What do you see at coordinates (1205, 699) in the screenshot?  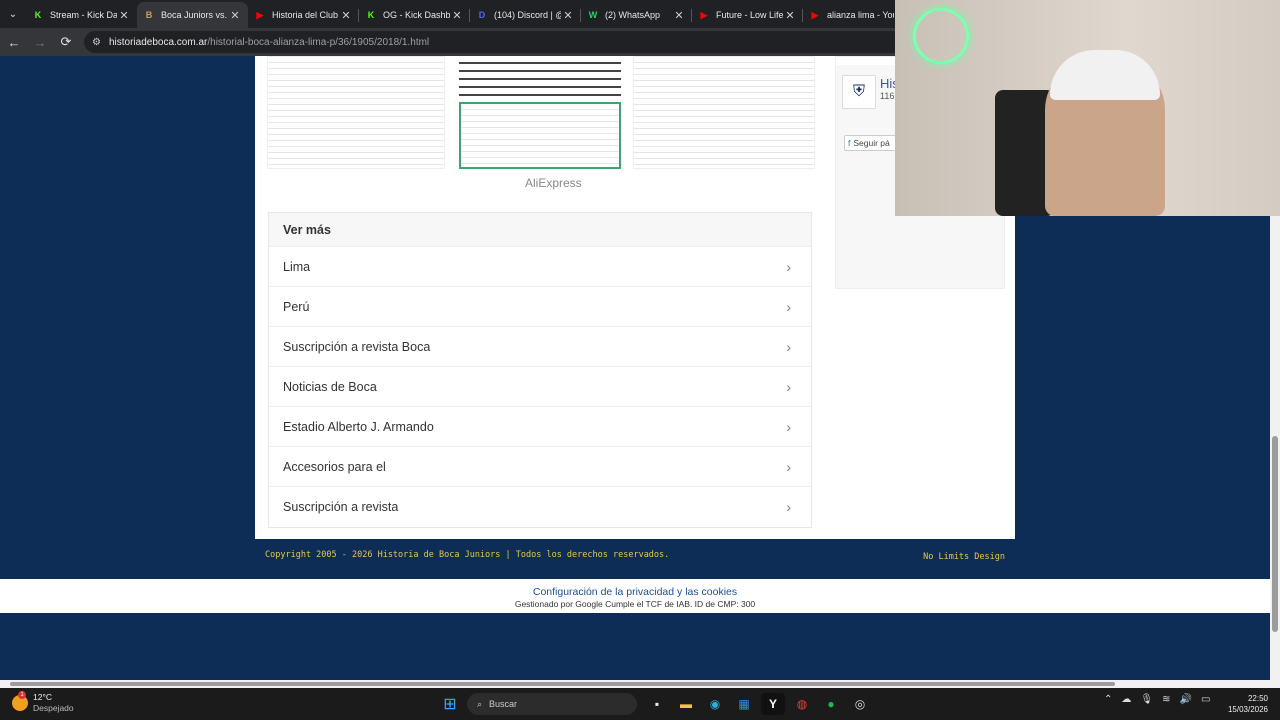 I see `battery-icon: ▭` at bounding box center [1205, 699].